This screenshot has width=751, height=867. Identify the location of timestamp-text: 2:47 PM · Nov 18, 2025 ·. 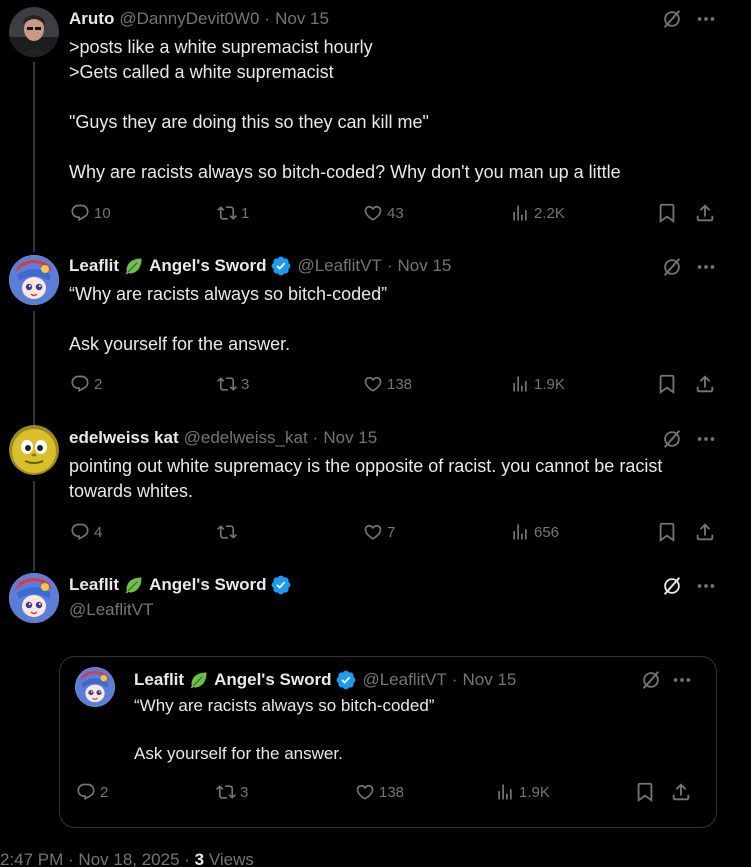
(97, 858).